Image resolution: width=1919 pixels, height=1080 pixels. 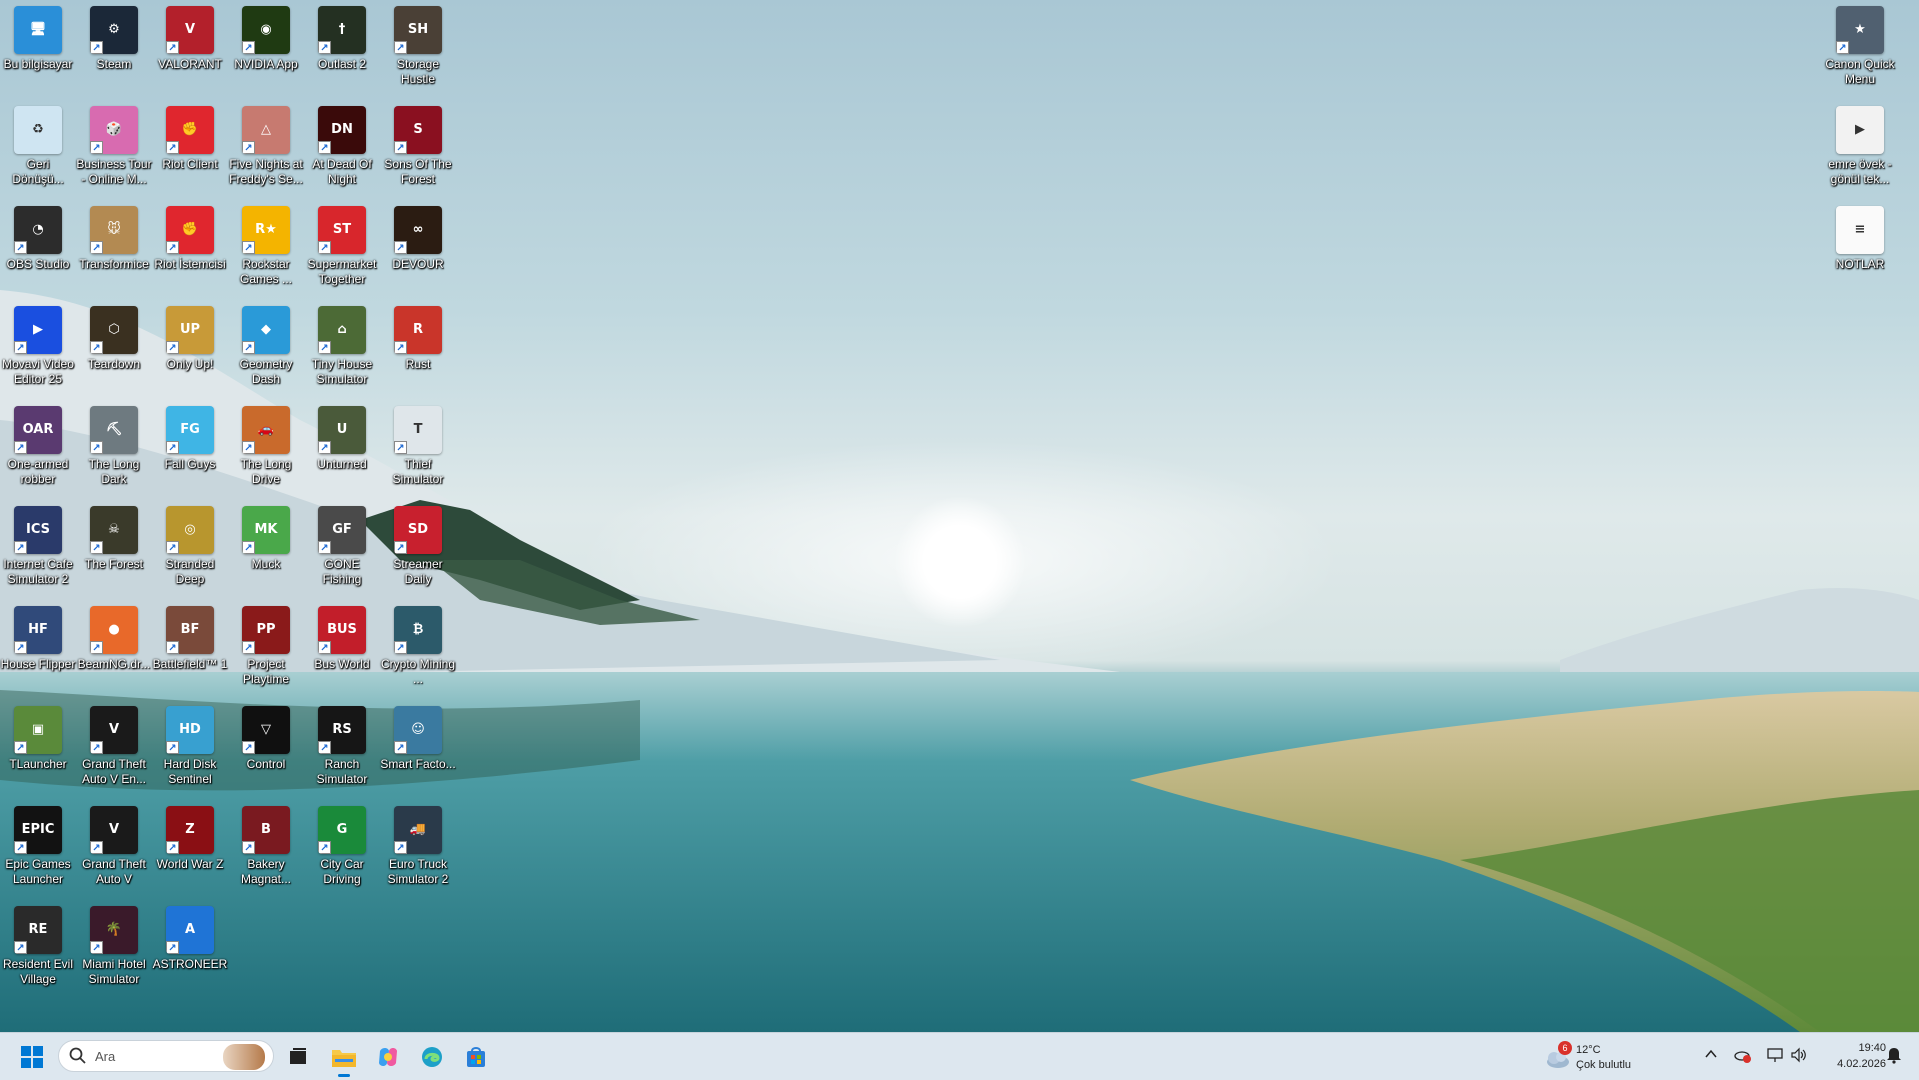 I want to click on app-icon-glyph: T, so click(x=418, y=429).